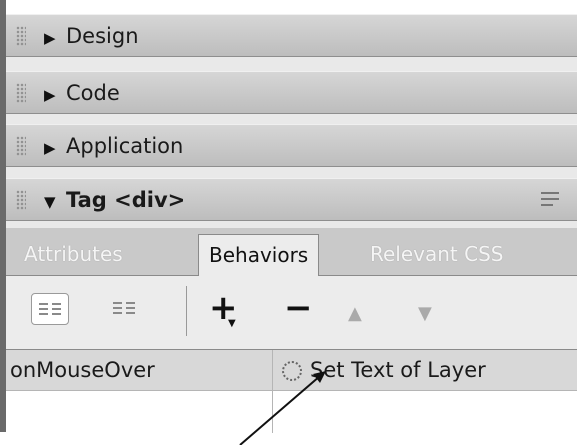  I want to click on gear-icon, so click(292, 371).